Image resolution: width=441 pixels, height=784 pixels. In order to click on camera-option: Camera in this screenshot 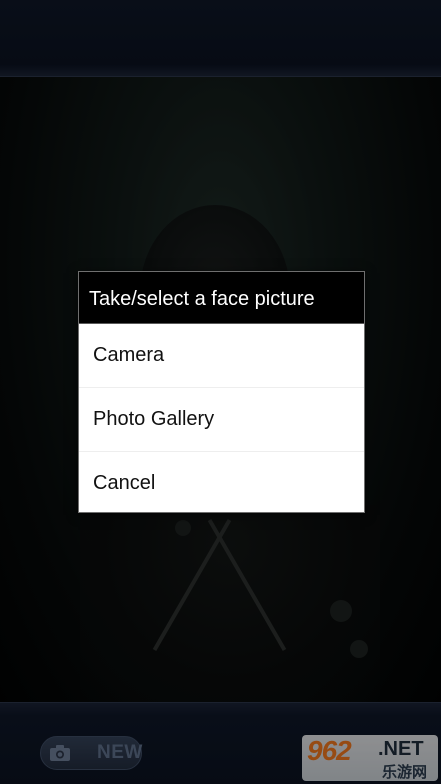, I will do `click(221, 356)`.